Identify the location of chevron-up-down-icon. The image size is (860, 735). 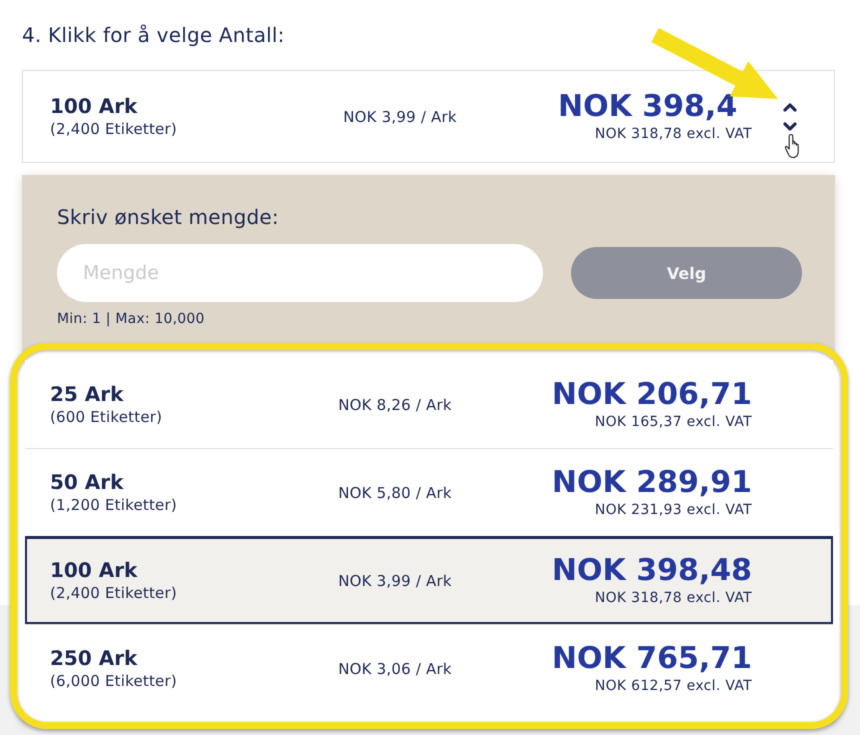
(790, 117).